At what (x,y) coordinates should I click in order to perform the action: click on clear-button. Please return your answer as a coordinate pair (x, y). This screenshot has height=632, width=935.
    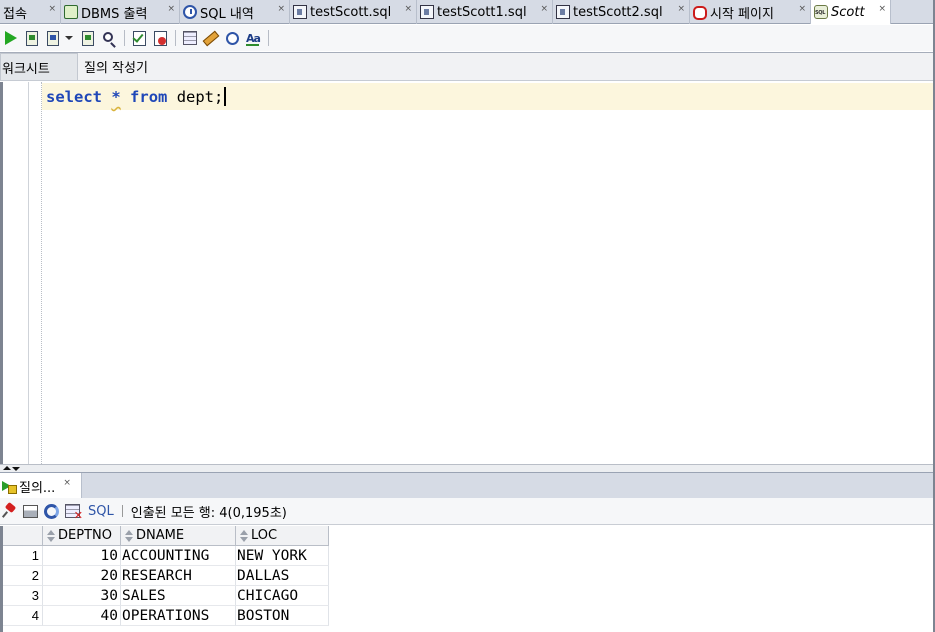
    Looking at the image, I should click on (211, 38).